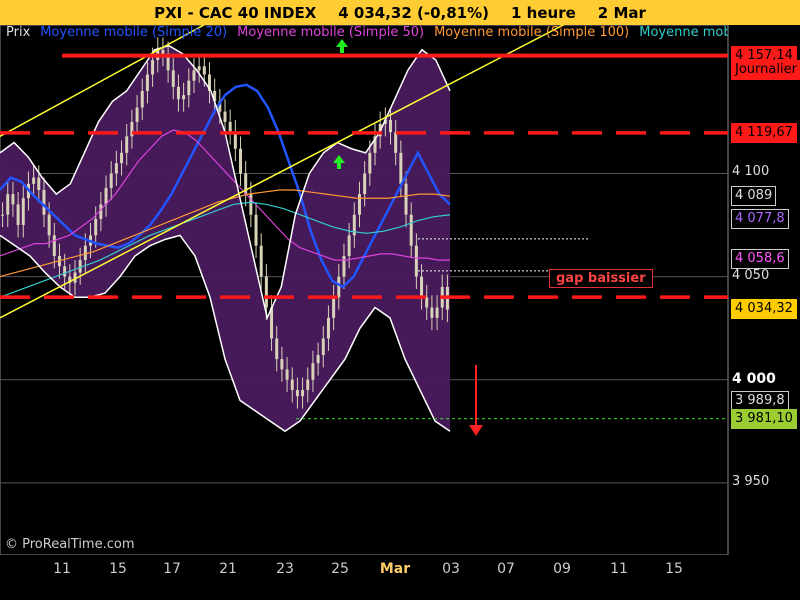  What do you see at coordinates (562, 569) in the screenshot?
I see `x-tick-label: 09` at bounding box center [562, 569].